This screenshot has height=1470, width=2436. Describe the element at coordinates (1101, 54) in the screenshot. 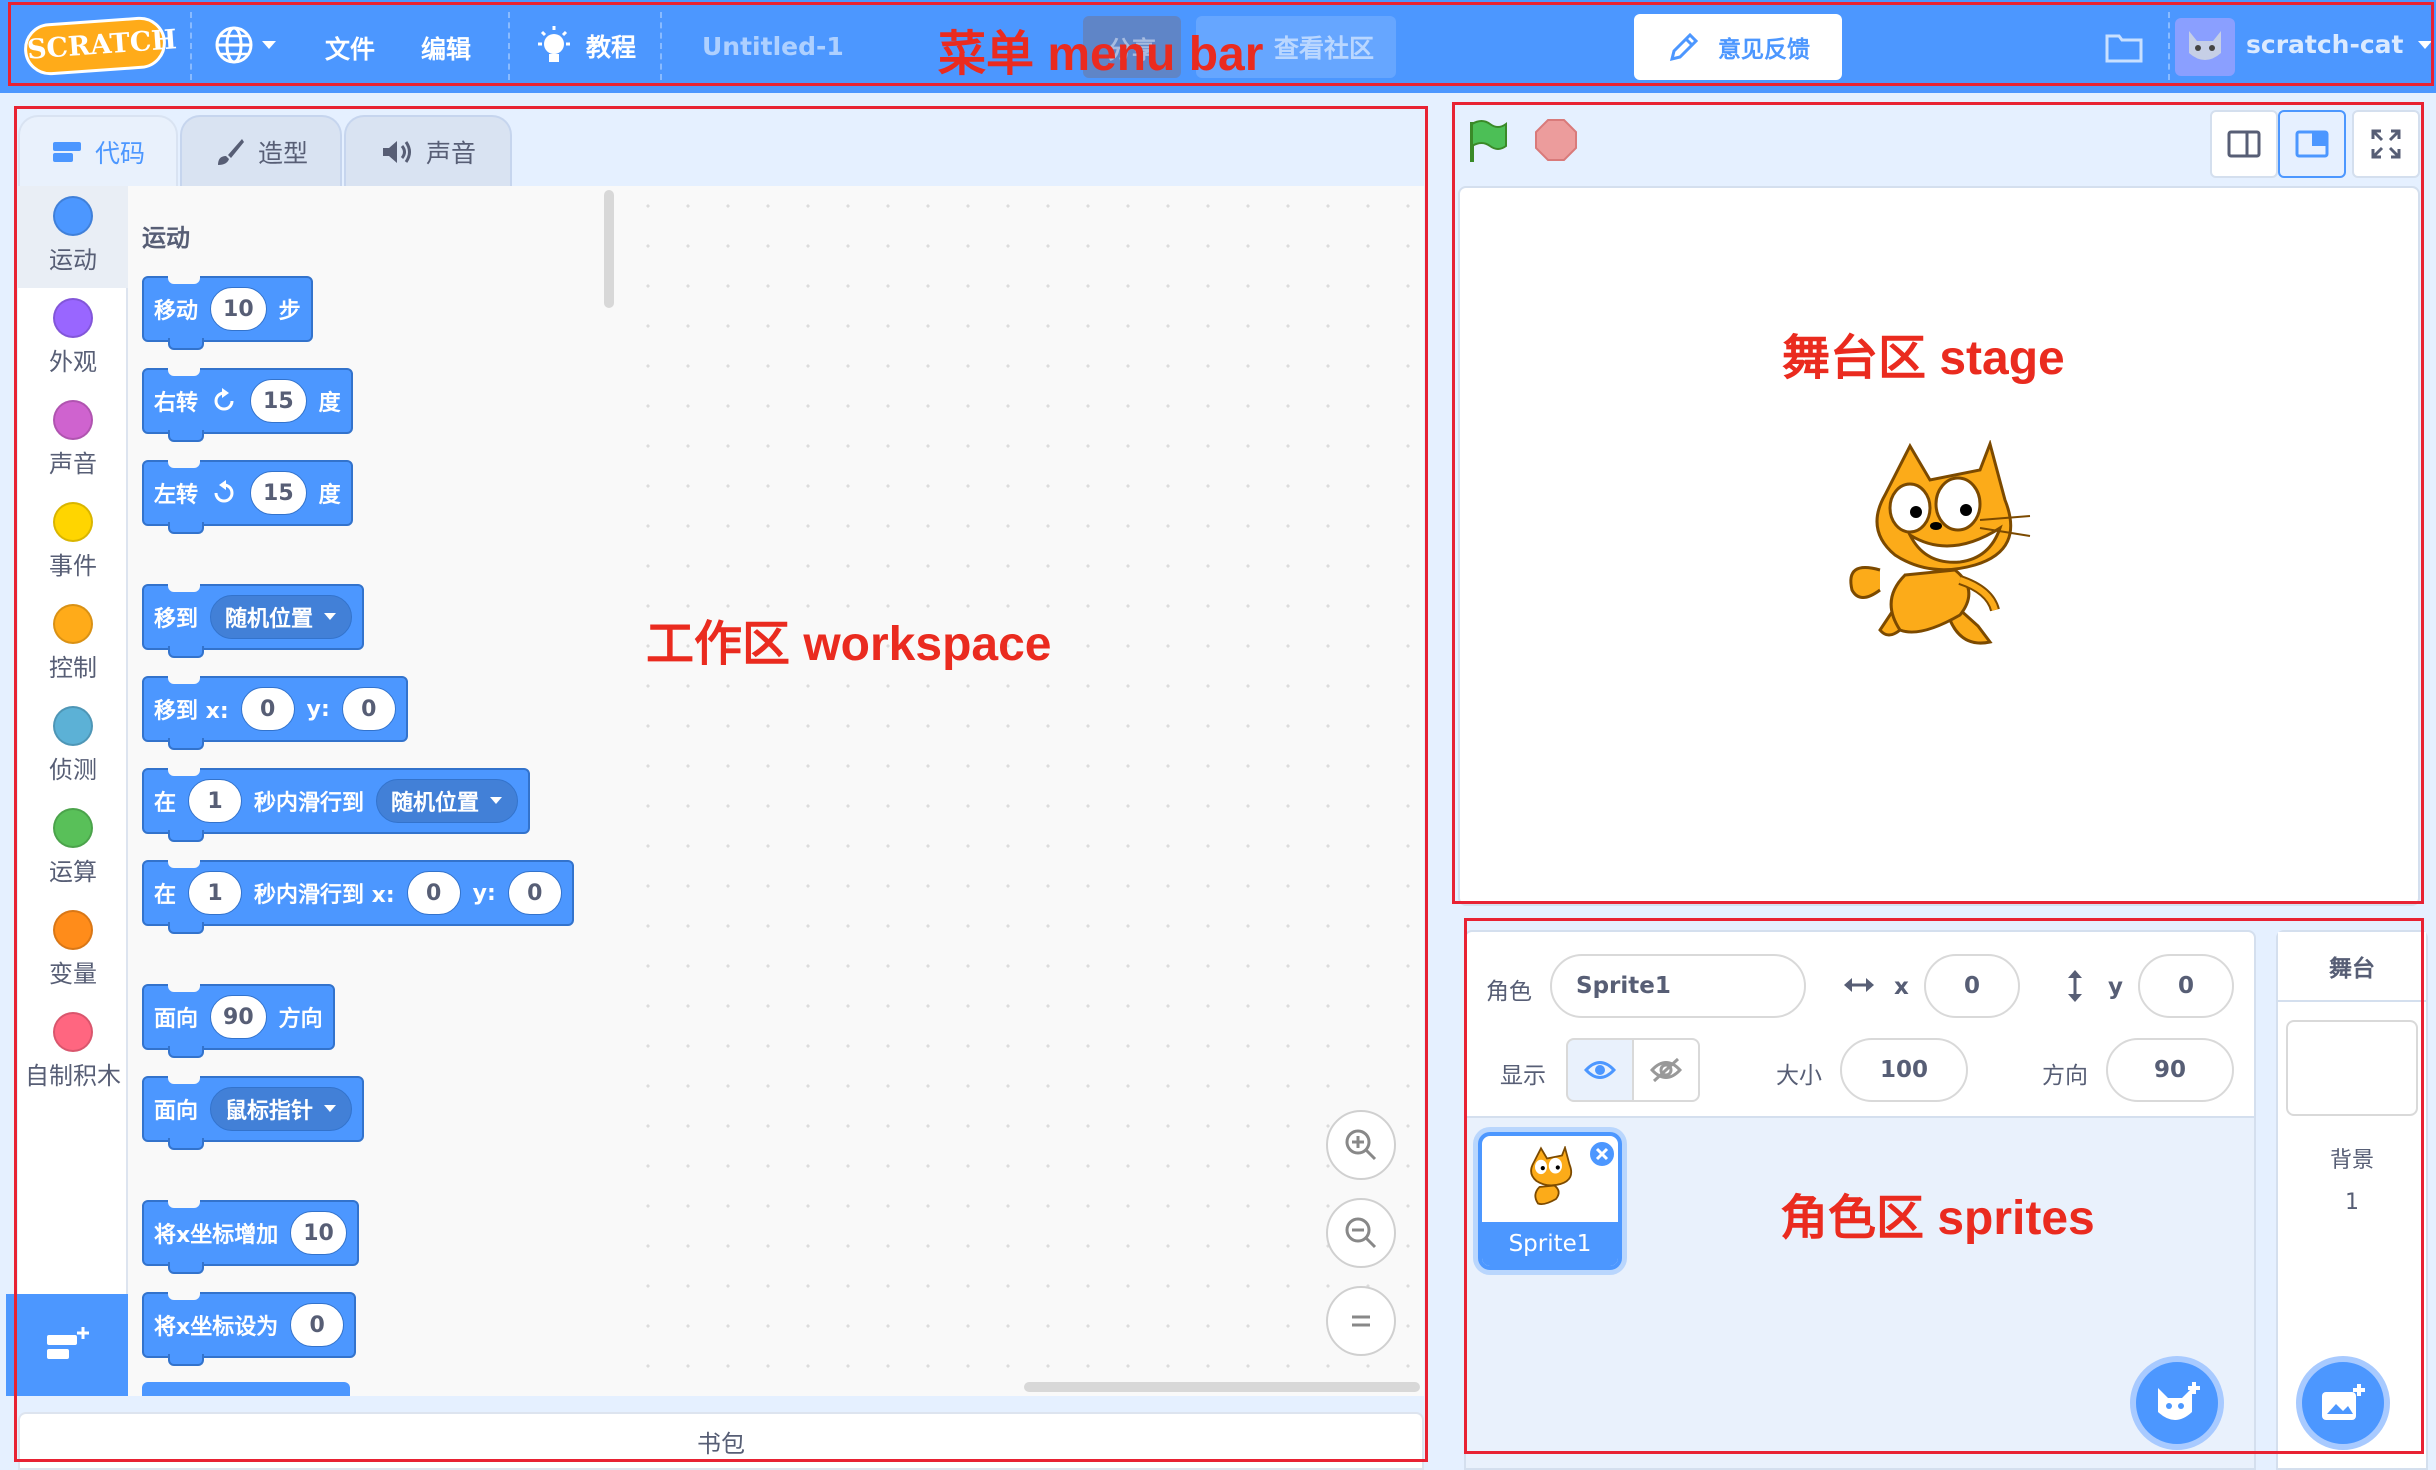

I see `annotation-menu-bar: 菜单 menu bar` at that location.